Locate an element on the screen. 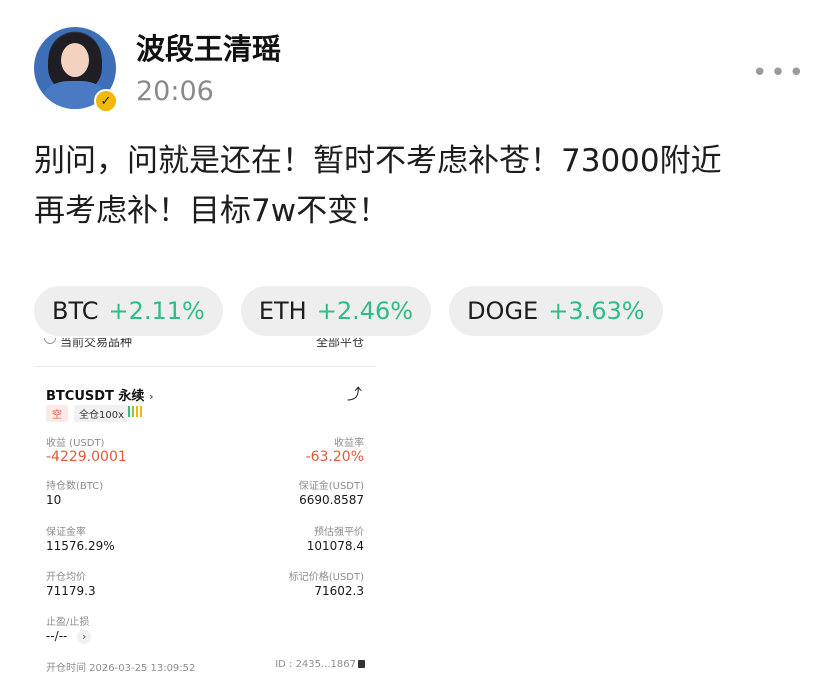 The height and width of the screenshot is (688, 828). verified-badge-icon: ✓ is located at coordinates (106, 101).